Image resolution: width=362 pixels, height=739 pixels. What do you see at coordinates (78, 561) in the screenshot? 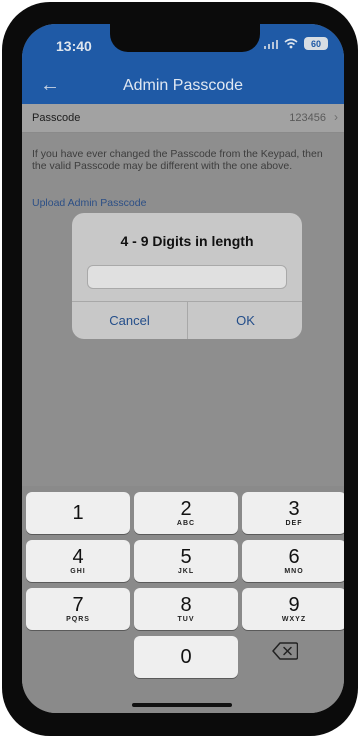
I see `key-4: 4 GHI` at bounding box center [78, 561].